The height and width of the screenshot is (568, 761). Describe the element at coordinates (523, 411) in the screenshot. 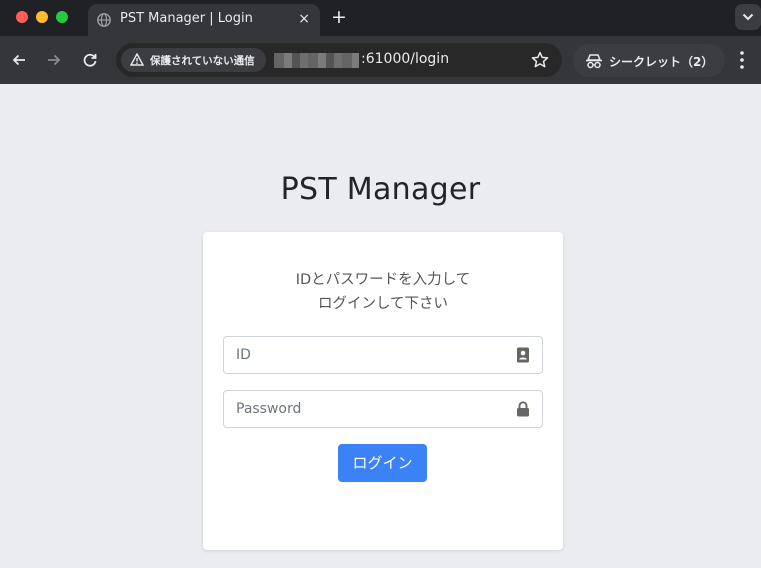

I see `lock-icon` at that location.